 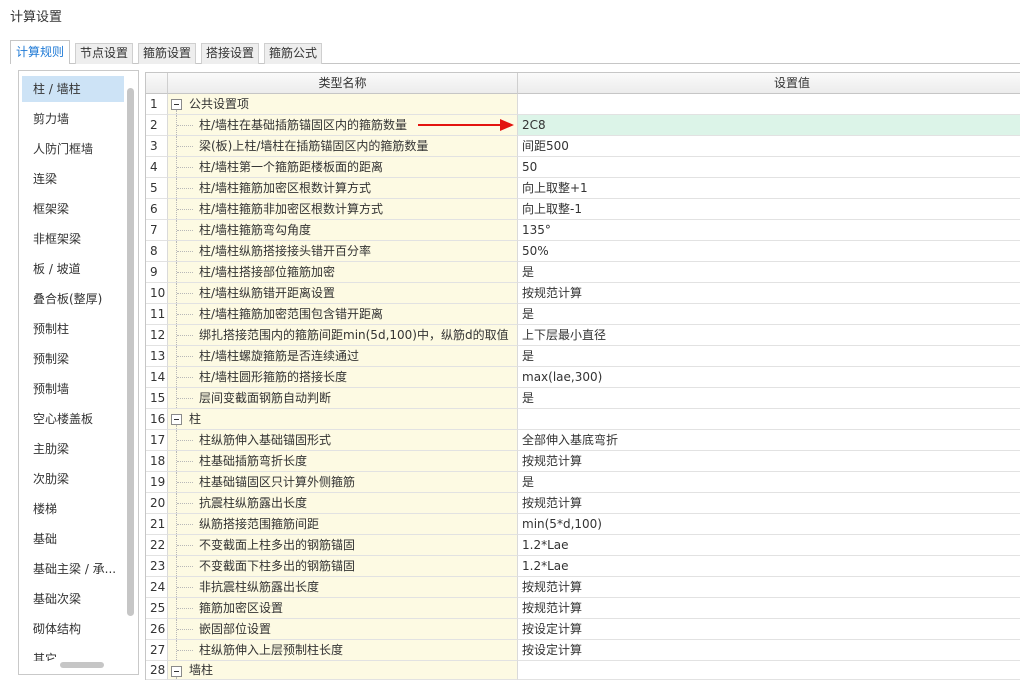 What do you see at coordinates (104, 53) in the screenshot?
I see `tab-node-settings: 节点设置` at bounding box center [104, 53].